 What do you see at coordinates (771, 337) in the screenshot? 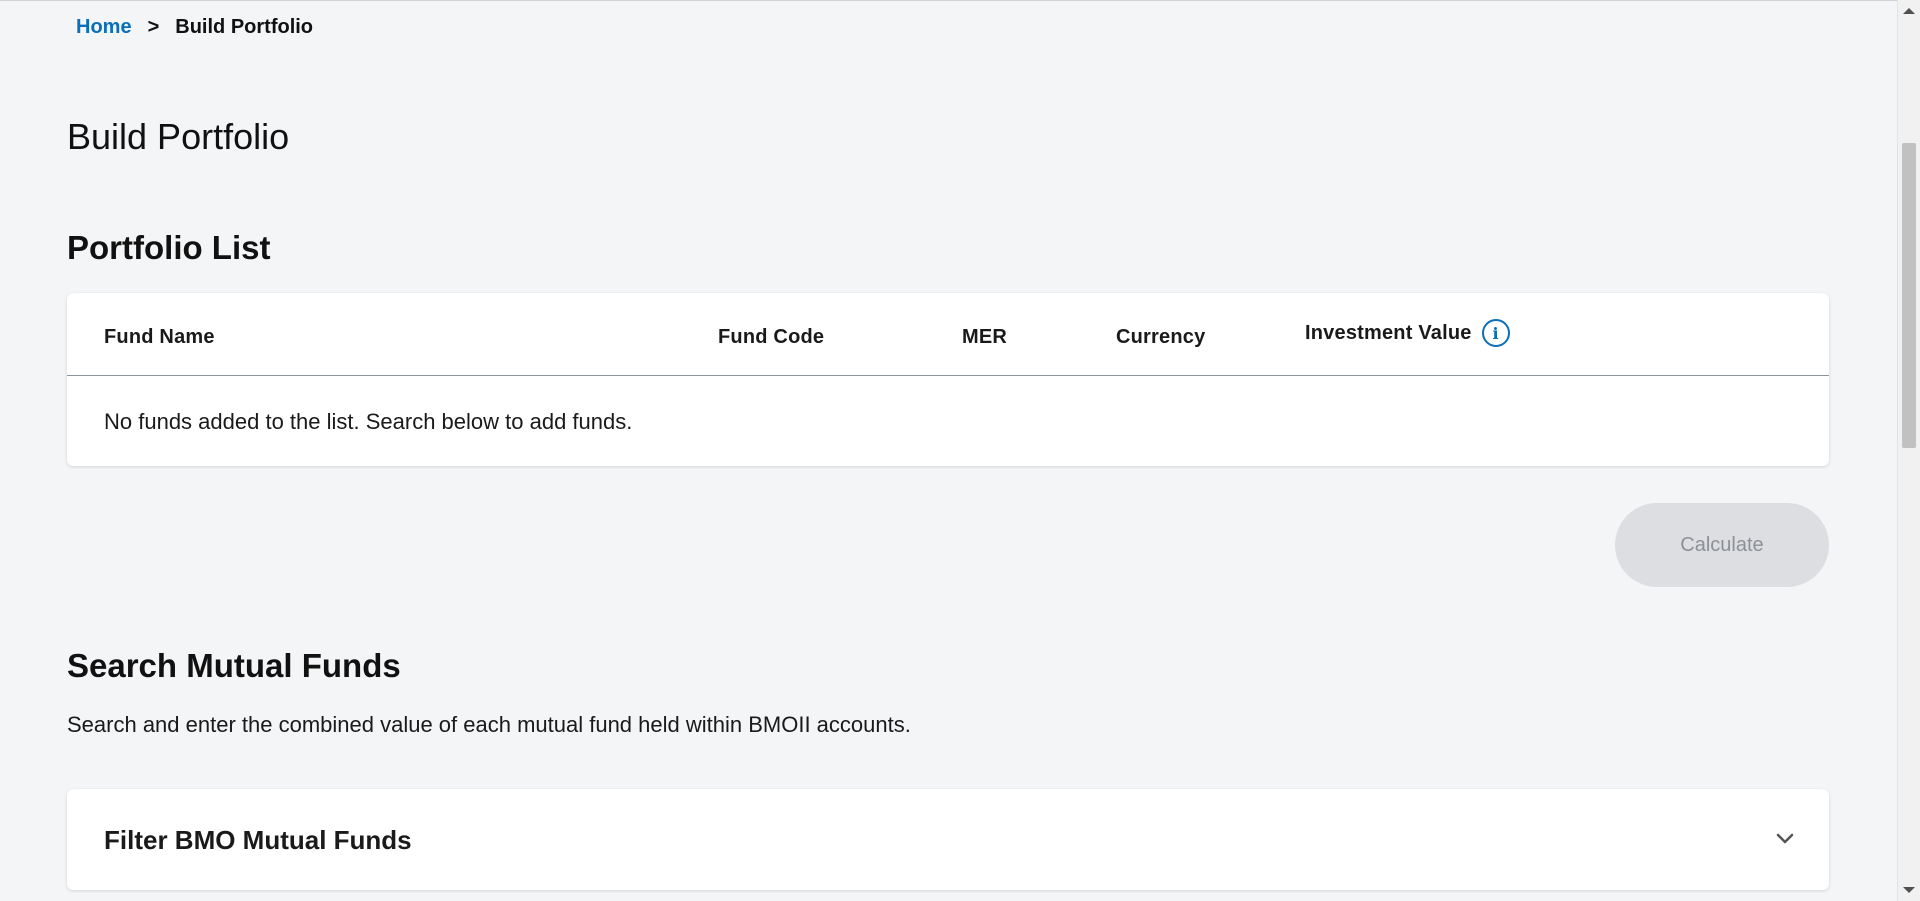
I see `column-fund-code: Fund Code` at bounding box center [771, 337].